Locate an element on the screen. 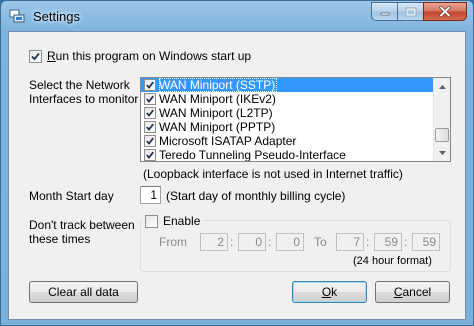 This screenshot has height=326, width=474. startup-label: Run this program on Windows start up is located at coordinates (149, 56).